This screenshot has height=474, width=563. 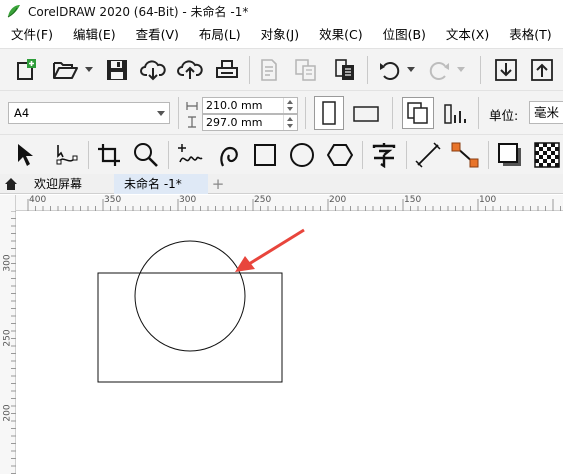 I want to click on add-tab-button: +, so click(x=218, y=184).